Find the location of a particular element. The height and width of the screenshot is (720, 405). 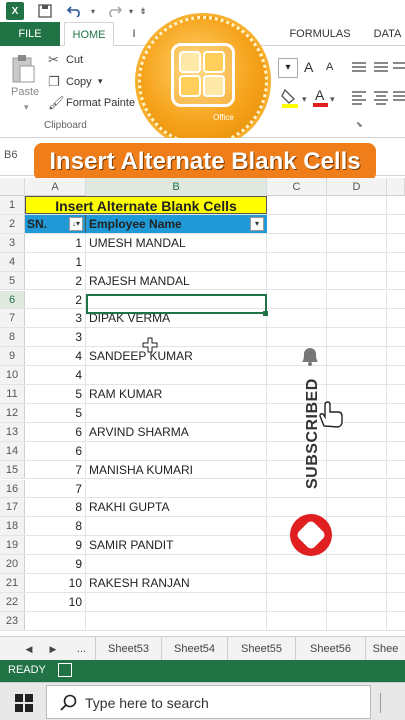

paste-dropdown-icon: ▾ is located at coordinates (26, 107).